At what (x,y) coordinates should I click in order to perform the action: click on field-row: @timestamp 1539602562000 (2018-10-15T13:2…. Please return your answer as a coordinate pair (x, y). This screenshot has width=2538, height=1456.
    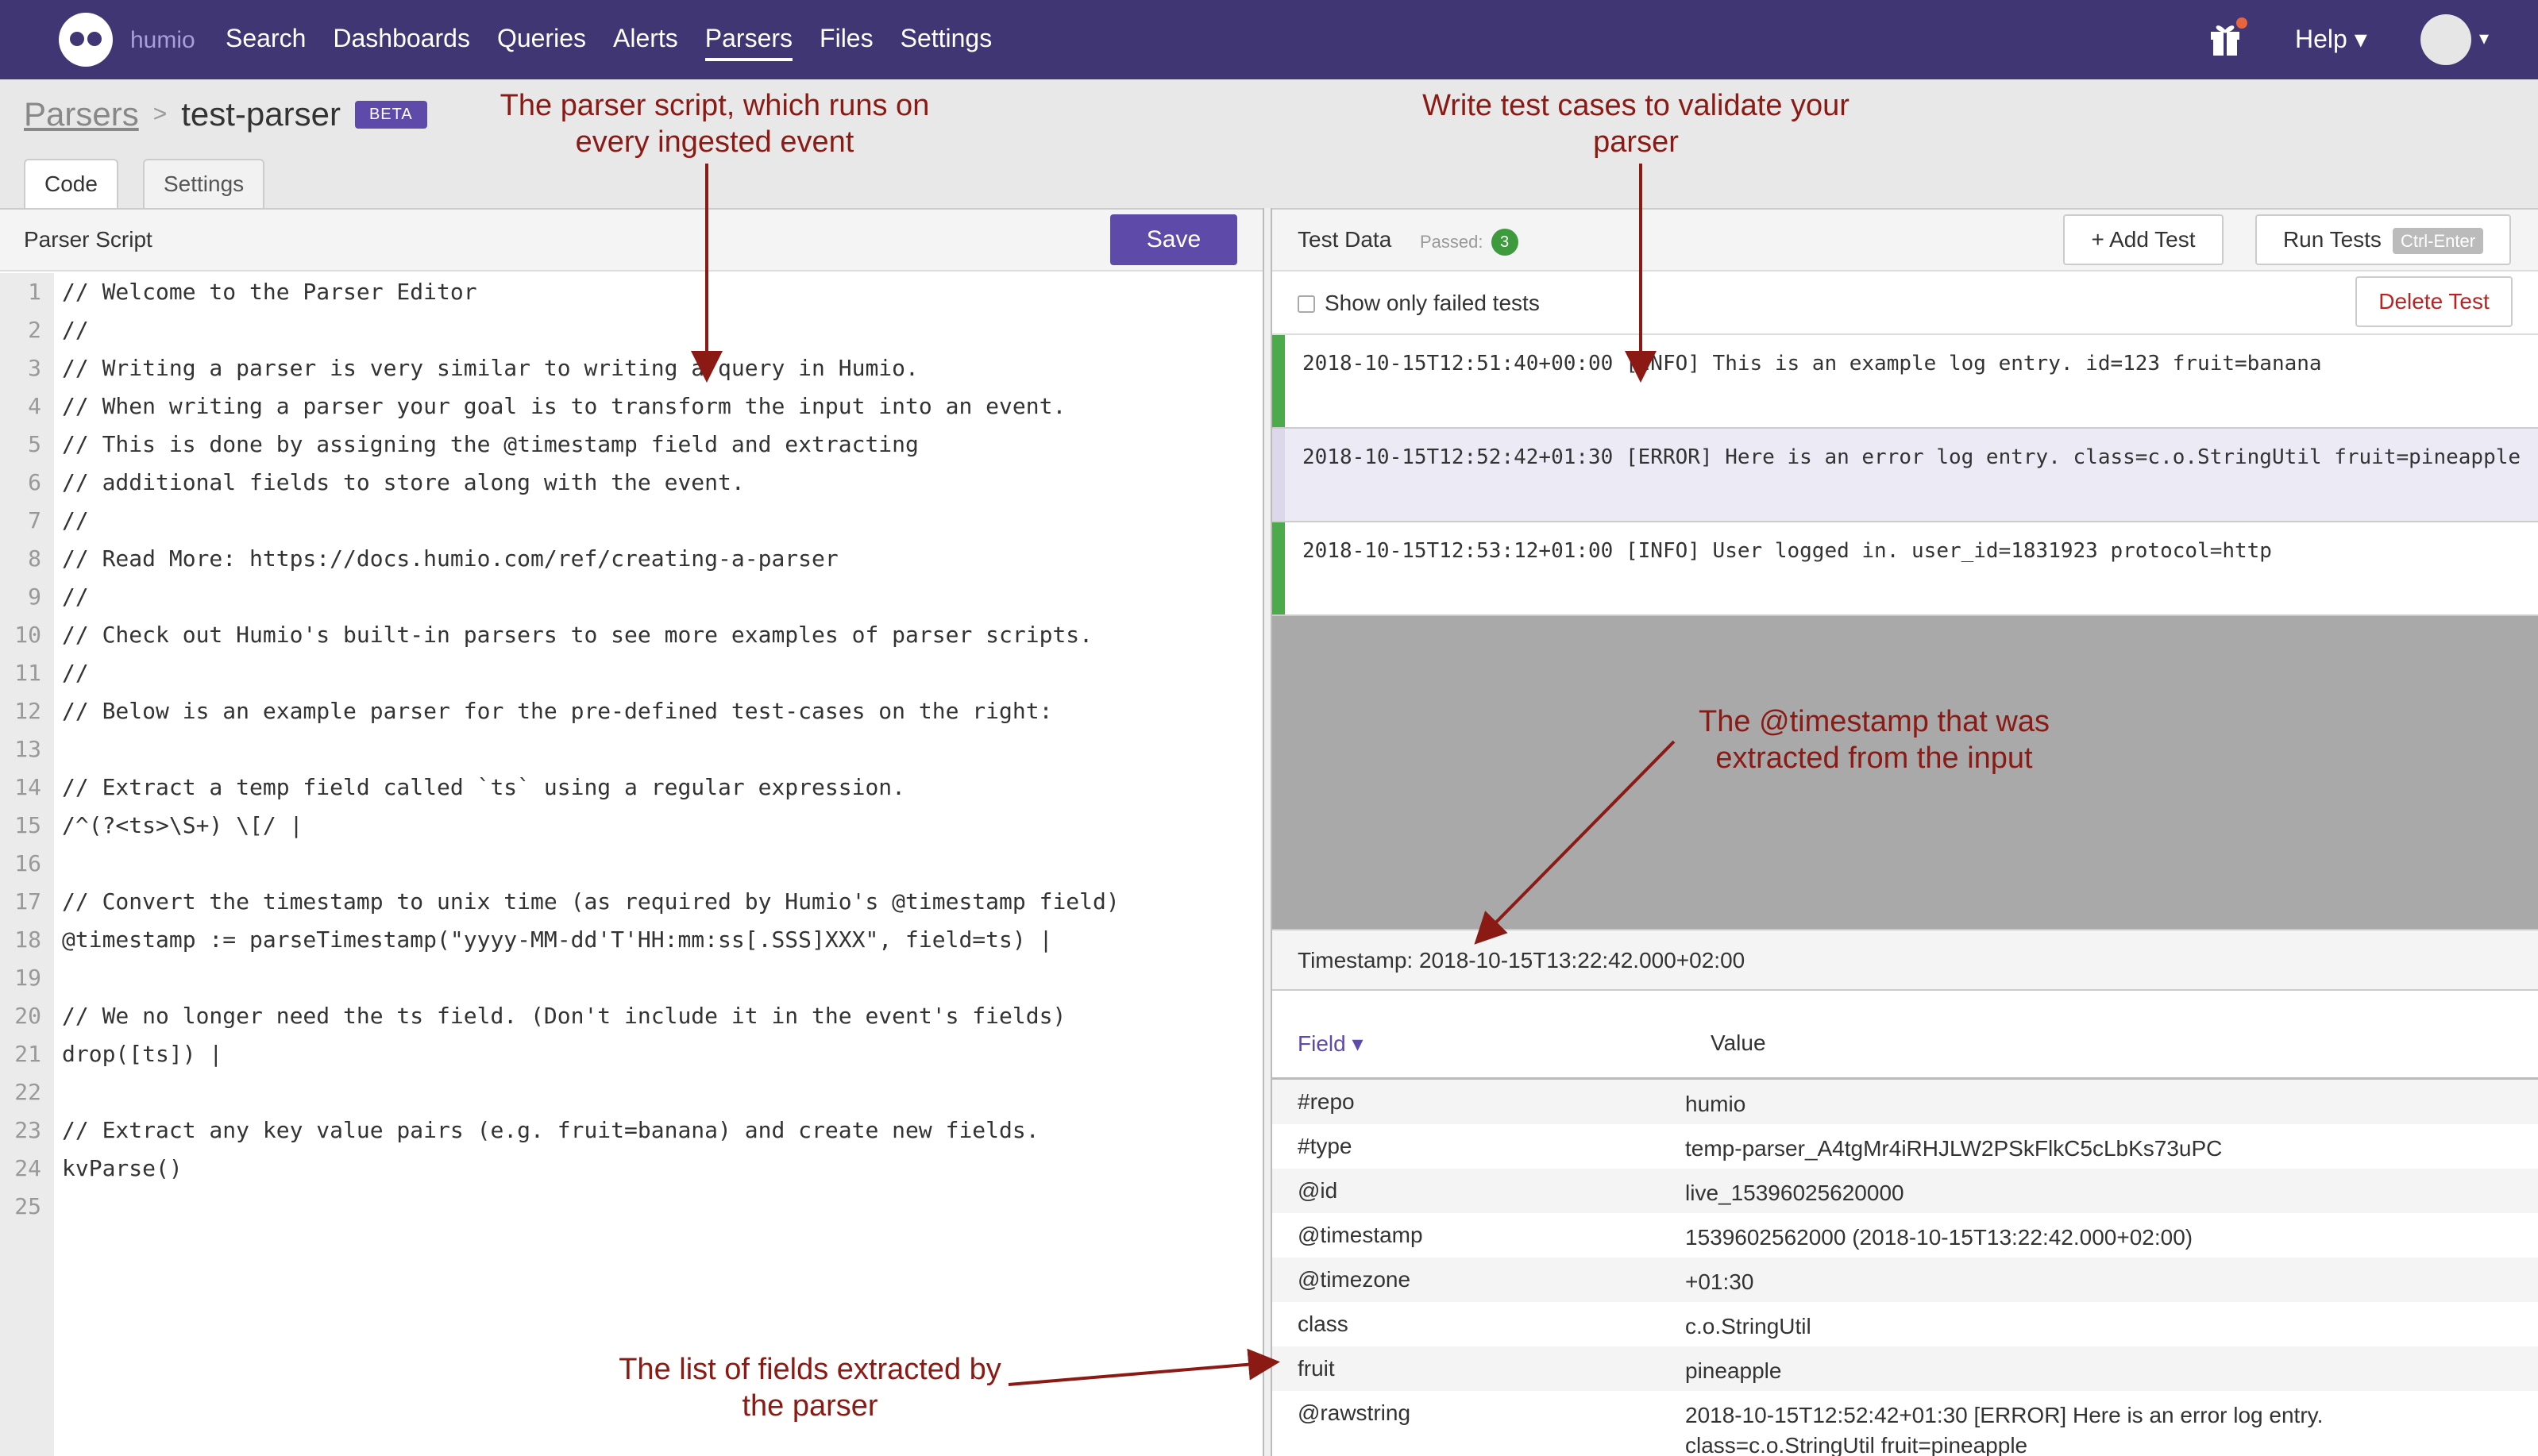
    Looking at the image, I should click on (1905, 1235).